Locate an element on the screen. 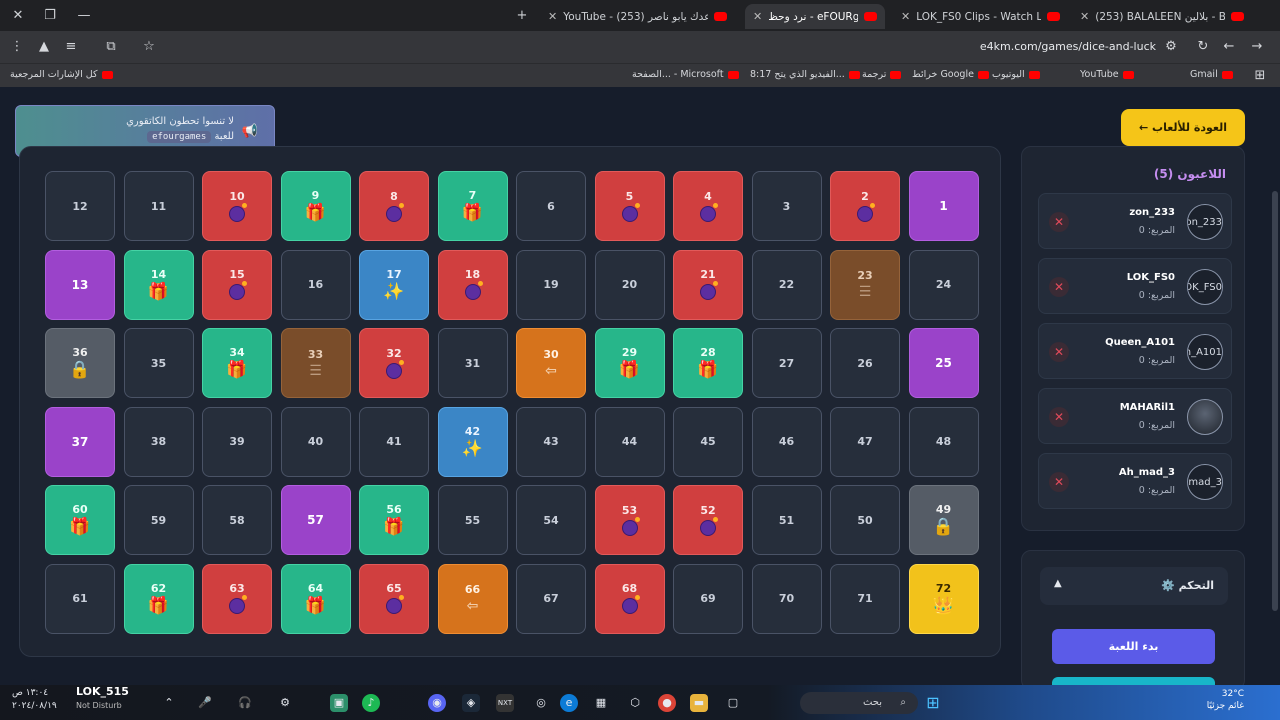 This screenshot has height=720, width=1280. app-icon-3: ⬡ is located at coordinates (635, 703).